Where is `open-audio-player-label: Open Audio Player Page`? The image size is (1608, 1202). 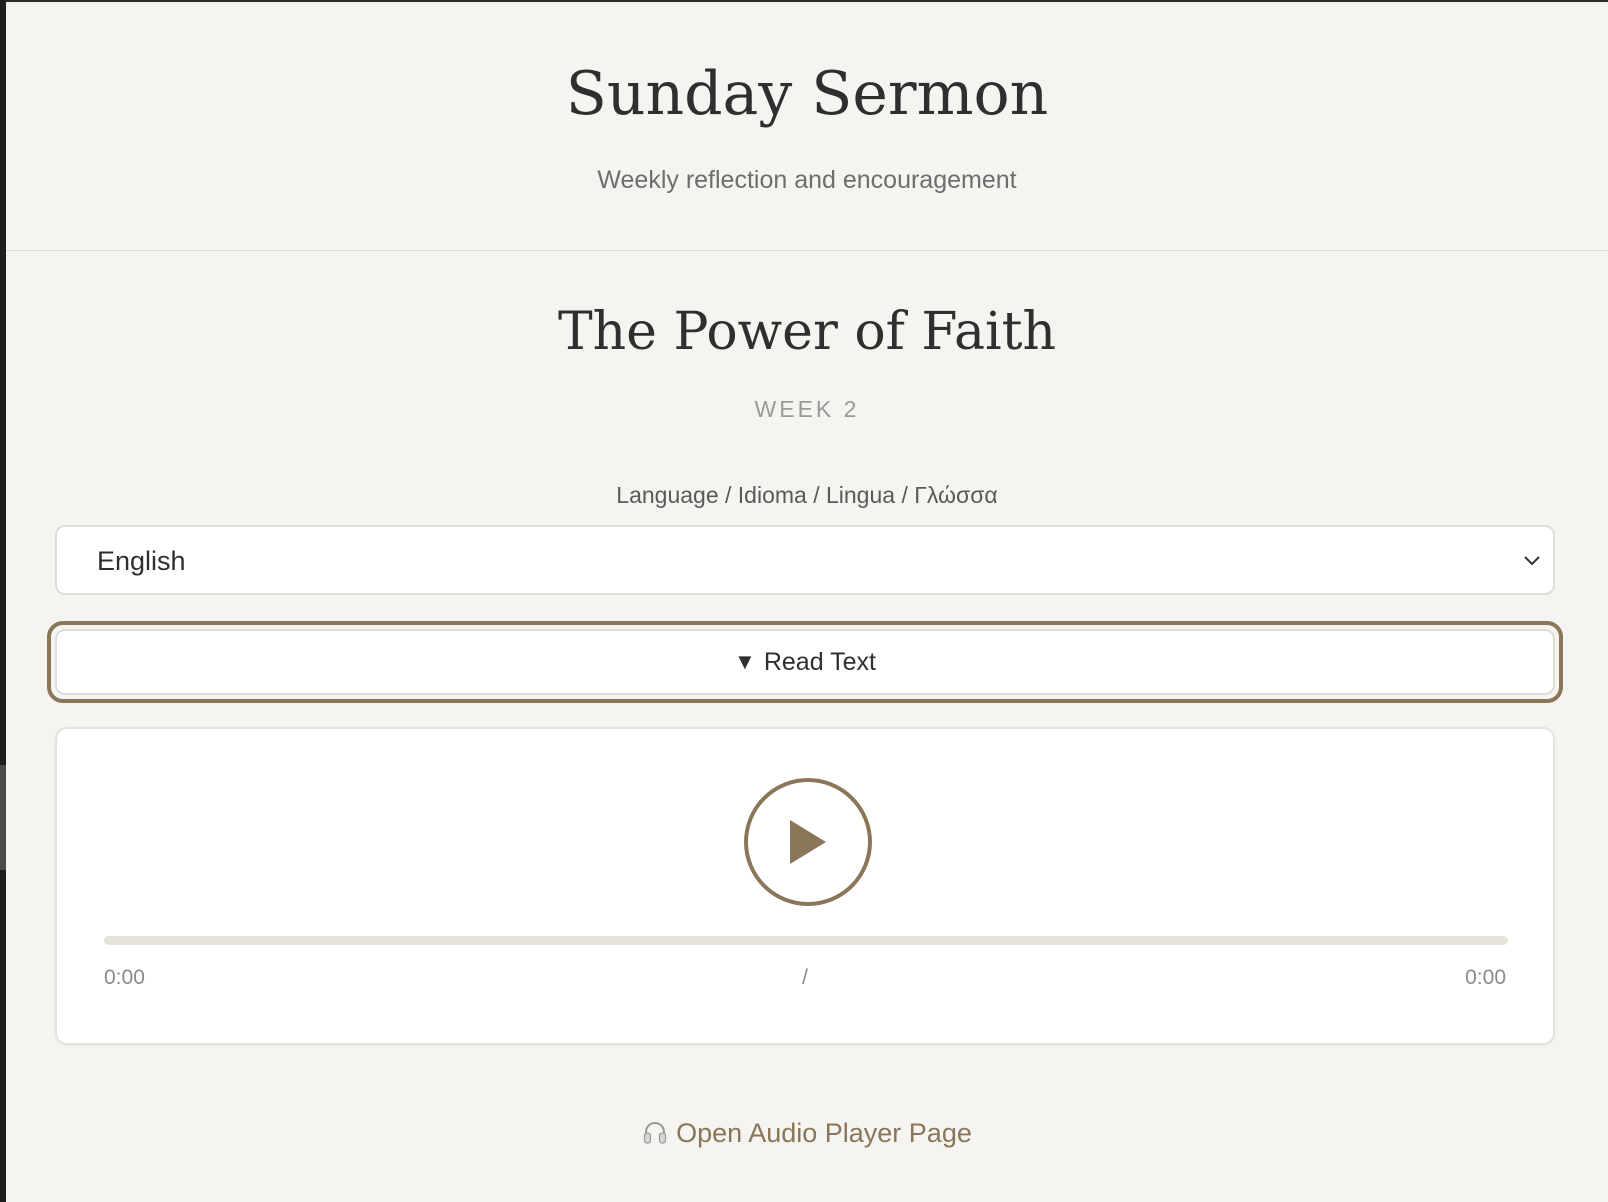 open-audio-player-label: Open Audio Player Page is located at coordinates (824, 1133).